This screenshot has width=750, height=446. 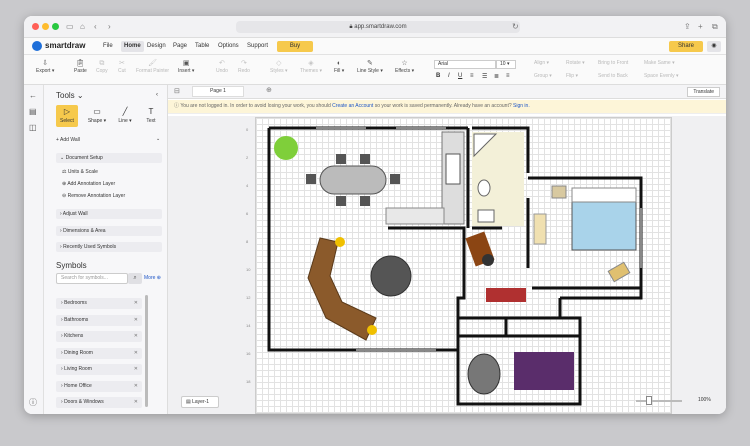 What do you see at coordinates (544, 371) in the screenshot?
I see `small-bed` at bounding box center [544, 371].